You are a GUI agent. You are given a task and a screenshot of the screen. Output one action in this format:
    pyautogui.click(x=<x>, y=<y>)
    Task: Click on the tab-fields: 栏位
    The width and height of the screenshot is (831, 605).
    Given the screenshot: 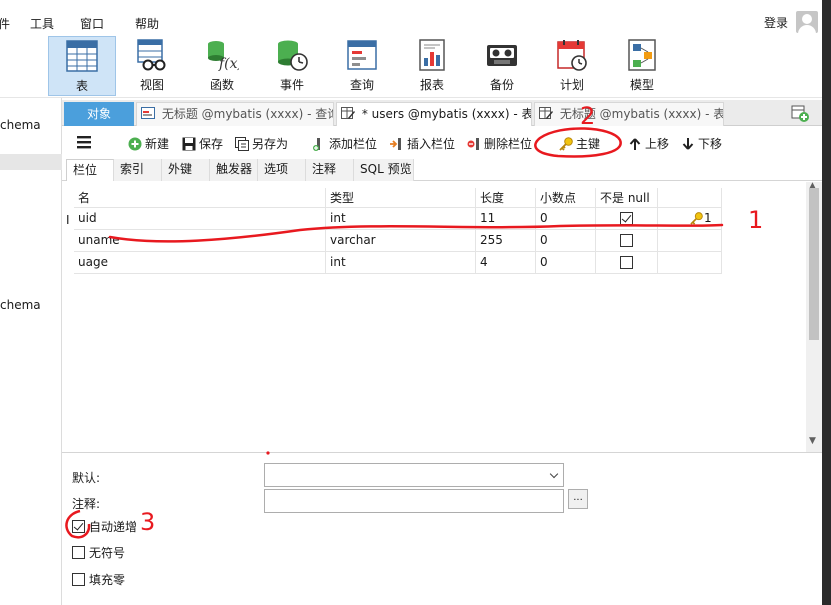 What is the action you would take?
    pyautogui.click(x=90, y=170)
    